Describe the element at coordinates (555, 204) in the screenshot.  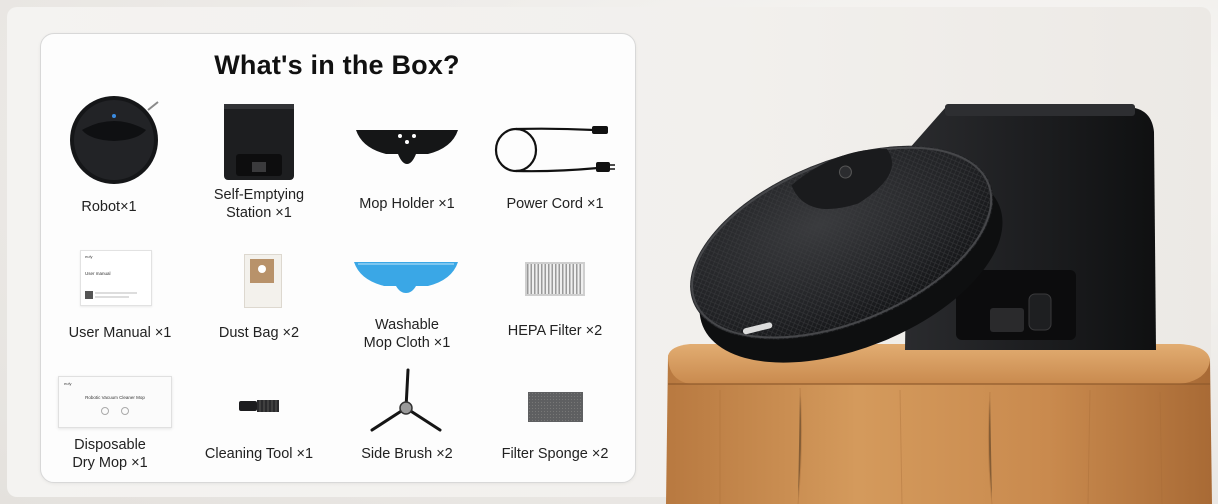
I see `item-label-power-cord: Power Cord ×1` at that location.